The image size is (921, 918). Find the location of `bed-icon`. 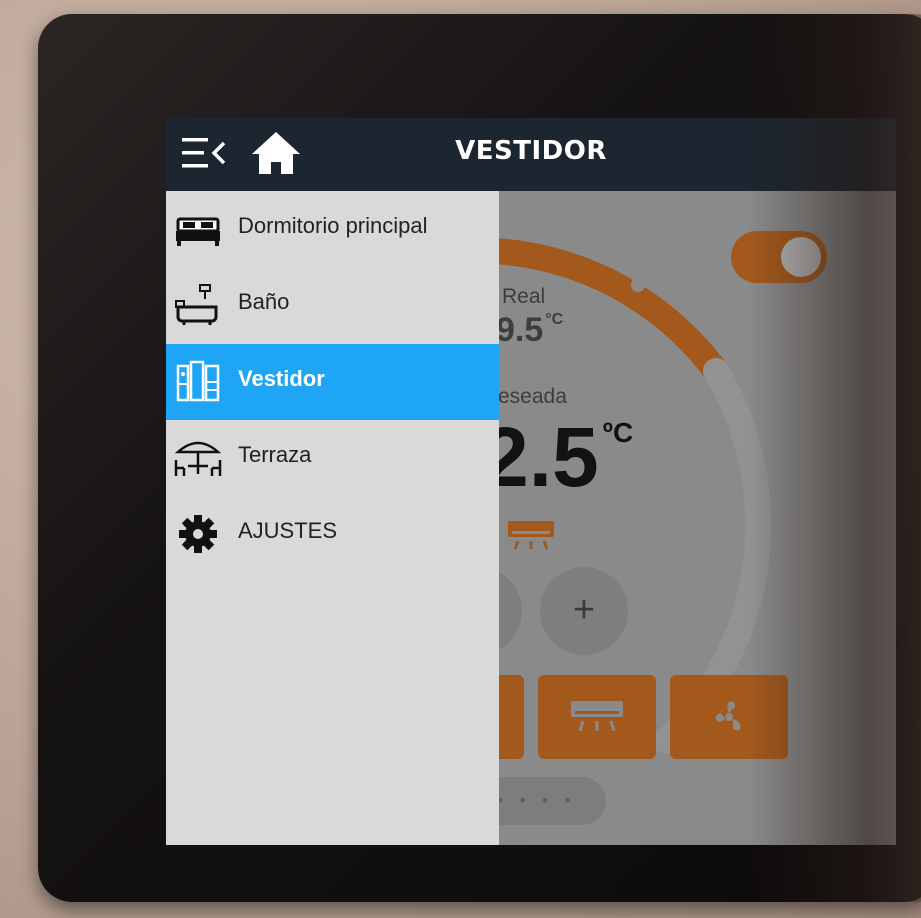

bed-icon is located at coordinates (198, 231).